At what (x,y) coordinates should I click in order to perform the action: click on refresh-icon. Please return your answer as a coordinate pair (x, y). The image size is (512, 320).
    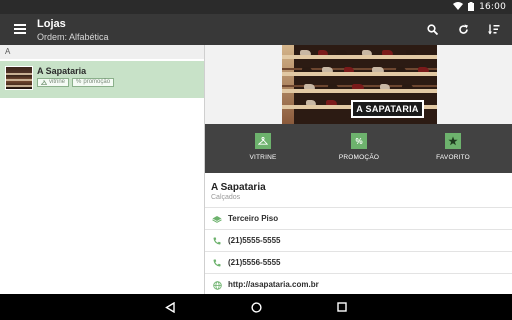
    Looking at the image, I should click on (463, 30).